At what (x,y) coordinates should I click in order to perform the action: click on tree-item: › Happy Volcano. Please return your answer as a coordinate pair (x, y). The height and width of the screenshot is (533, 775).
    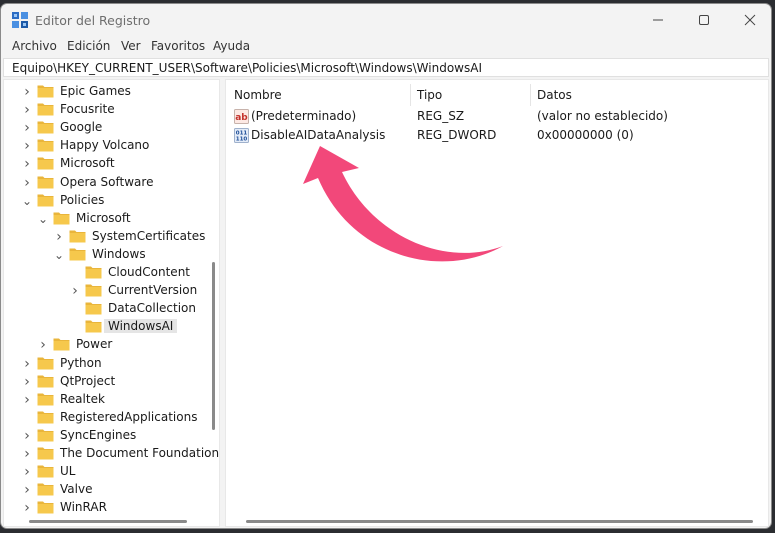
    Looking at the image, I should click on (106, 146).